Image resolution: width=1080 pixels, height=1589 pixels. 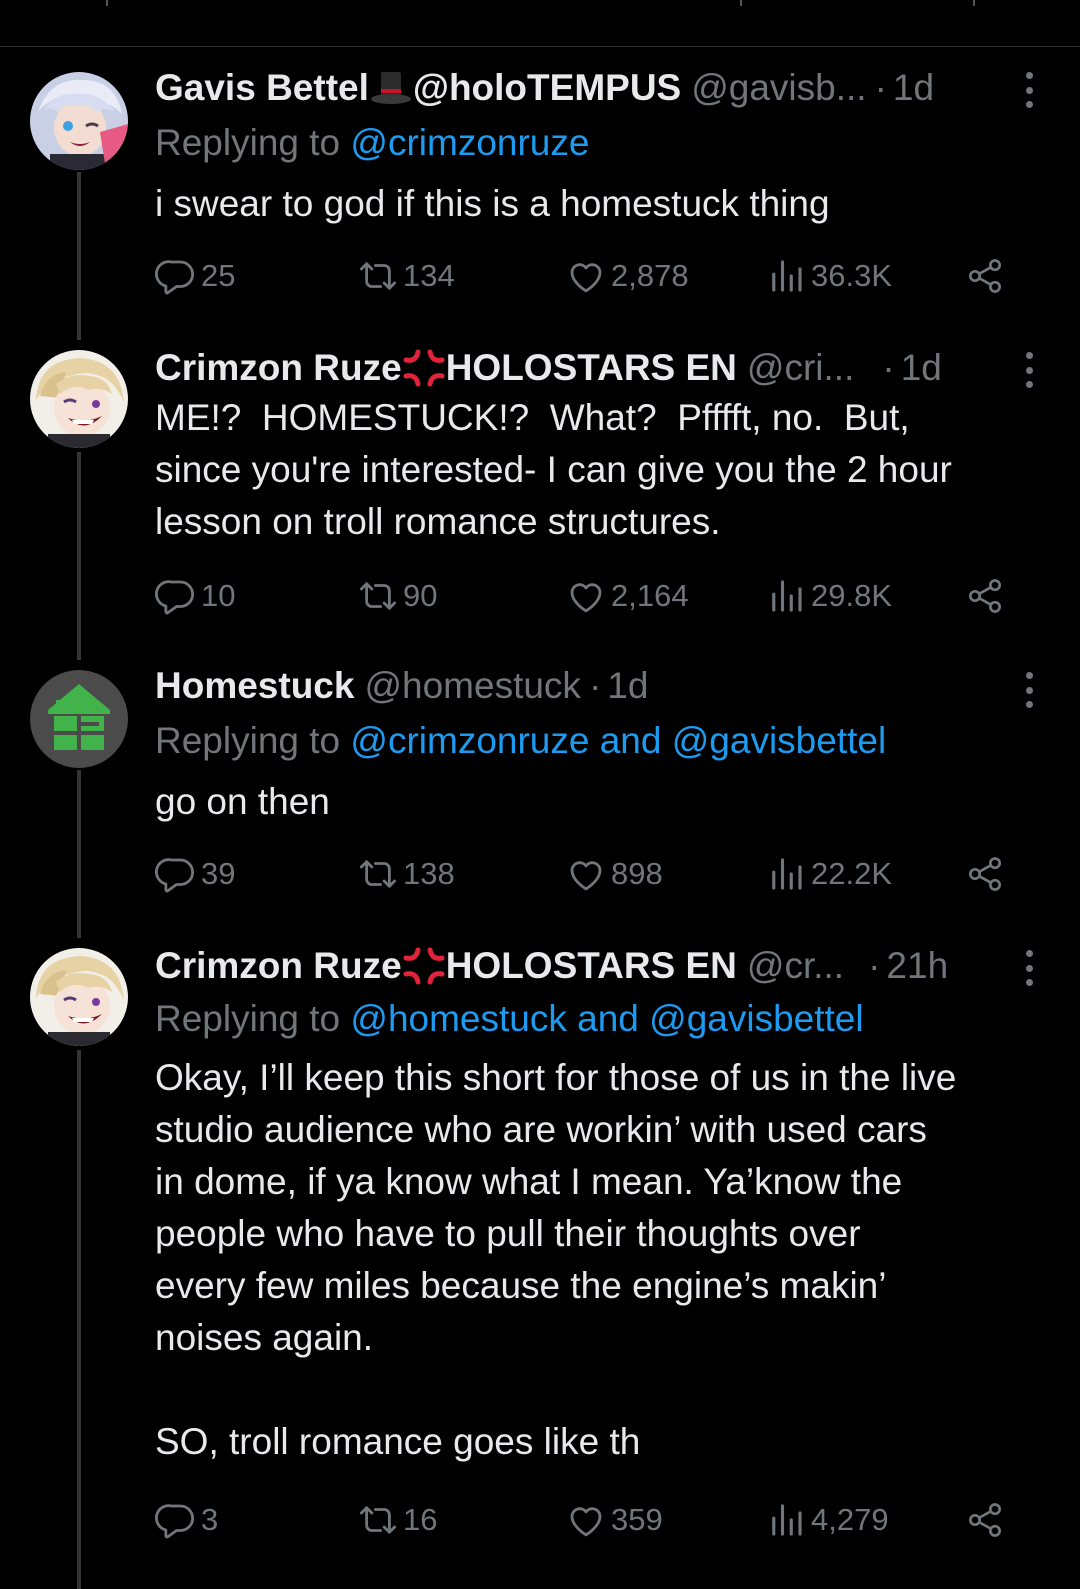 I want to click on views-button: 22.2K, so click(x=828, y=874).